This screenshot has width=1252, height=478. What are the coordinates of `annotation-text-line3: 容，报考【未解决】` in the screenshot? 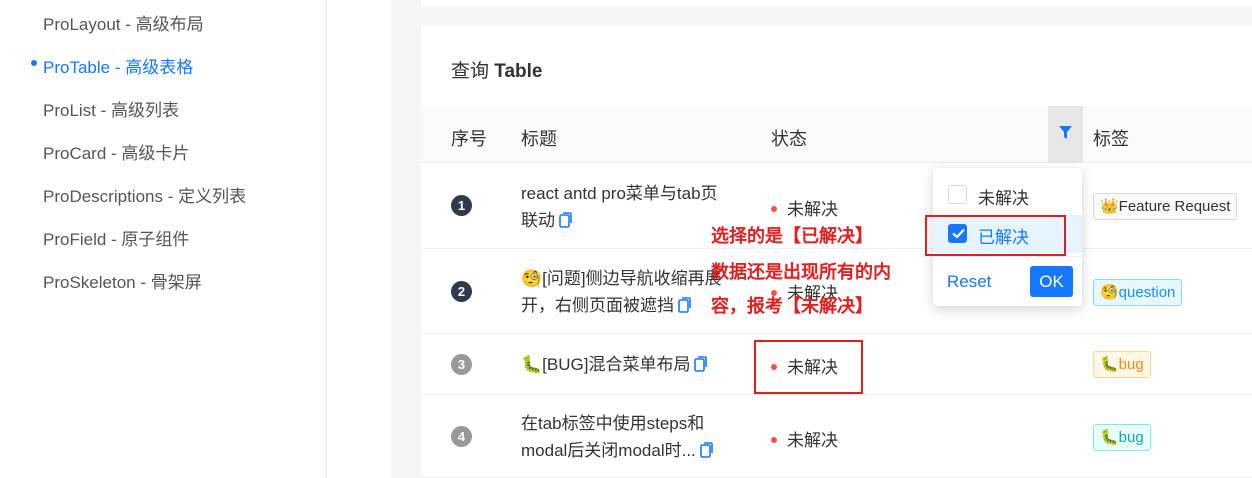 It's located at (792, 306).